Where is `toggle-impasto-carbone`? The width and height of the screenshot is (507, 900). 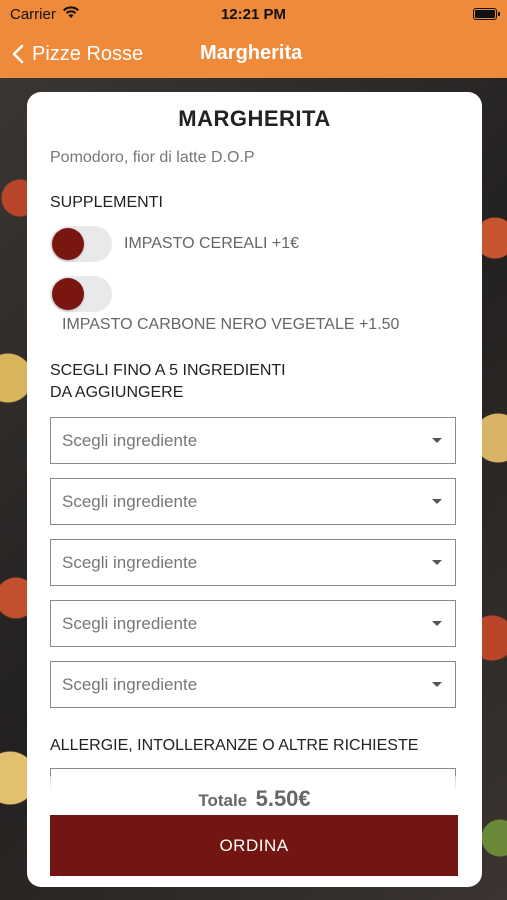 toggle-impasto-carbone is located at coordinates (81, 294).